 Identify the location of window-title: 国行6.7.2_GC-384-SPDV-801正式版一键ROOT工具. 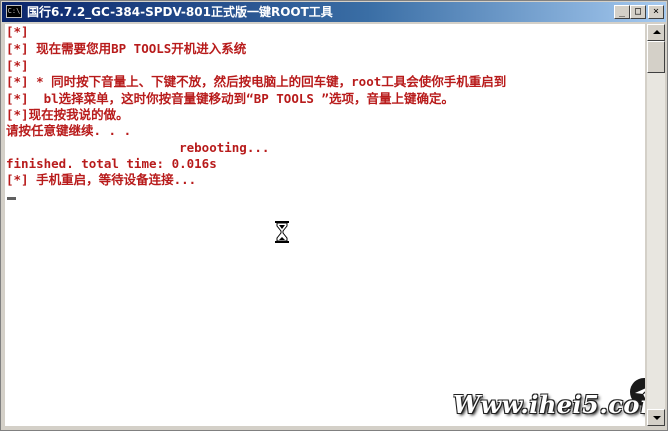
(180, 12).